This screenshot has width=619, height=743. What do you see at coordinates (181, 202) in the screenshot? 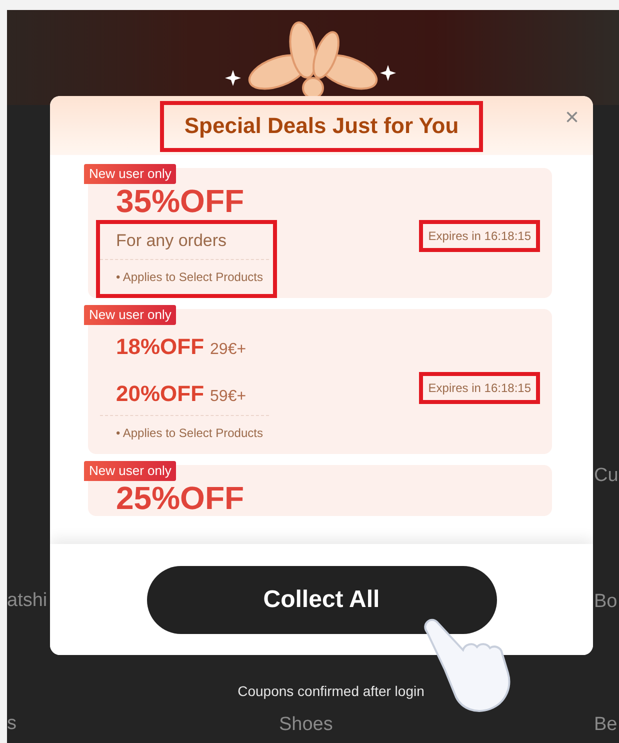
I see `discount-text: 35%OFF` at bounding box center [181, 202].